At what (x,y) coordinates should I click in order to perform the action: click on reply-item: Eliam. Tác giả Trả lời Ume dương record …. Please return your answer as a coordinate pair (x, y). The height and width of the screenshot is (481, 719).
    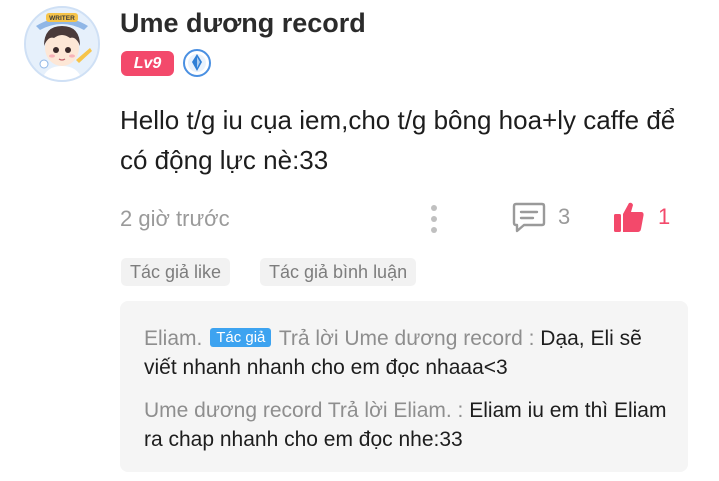
    Looking at the image, I should click on (406, 353).